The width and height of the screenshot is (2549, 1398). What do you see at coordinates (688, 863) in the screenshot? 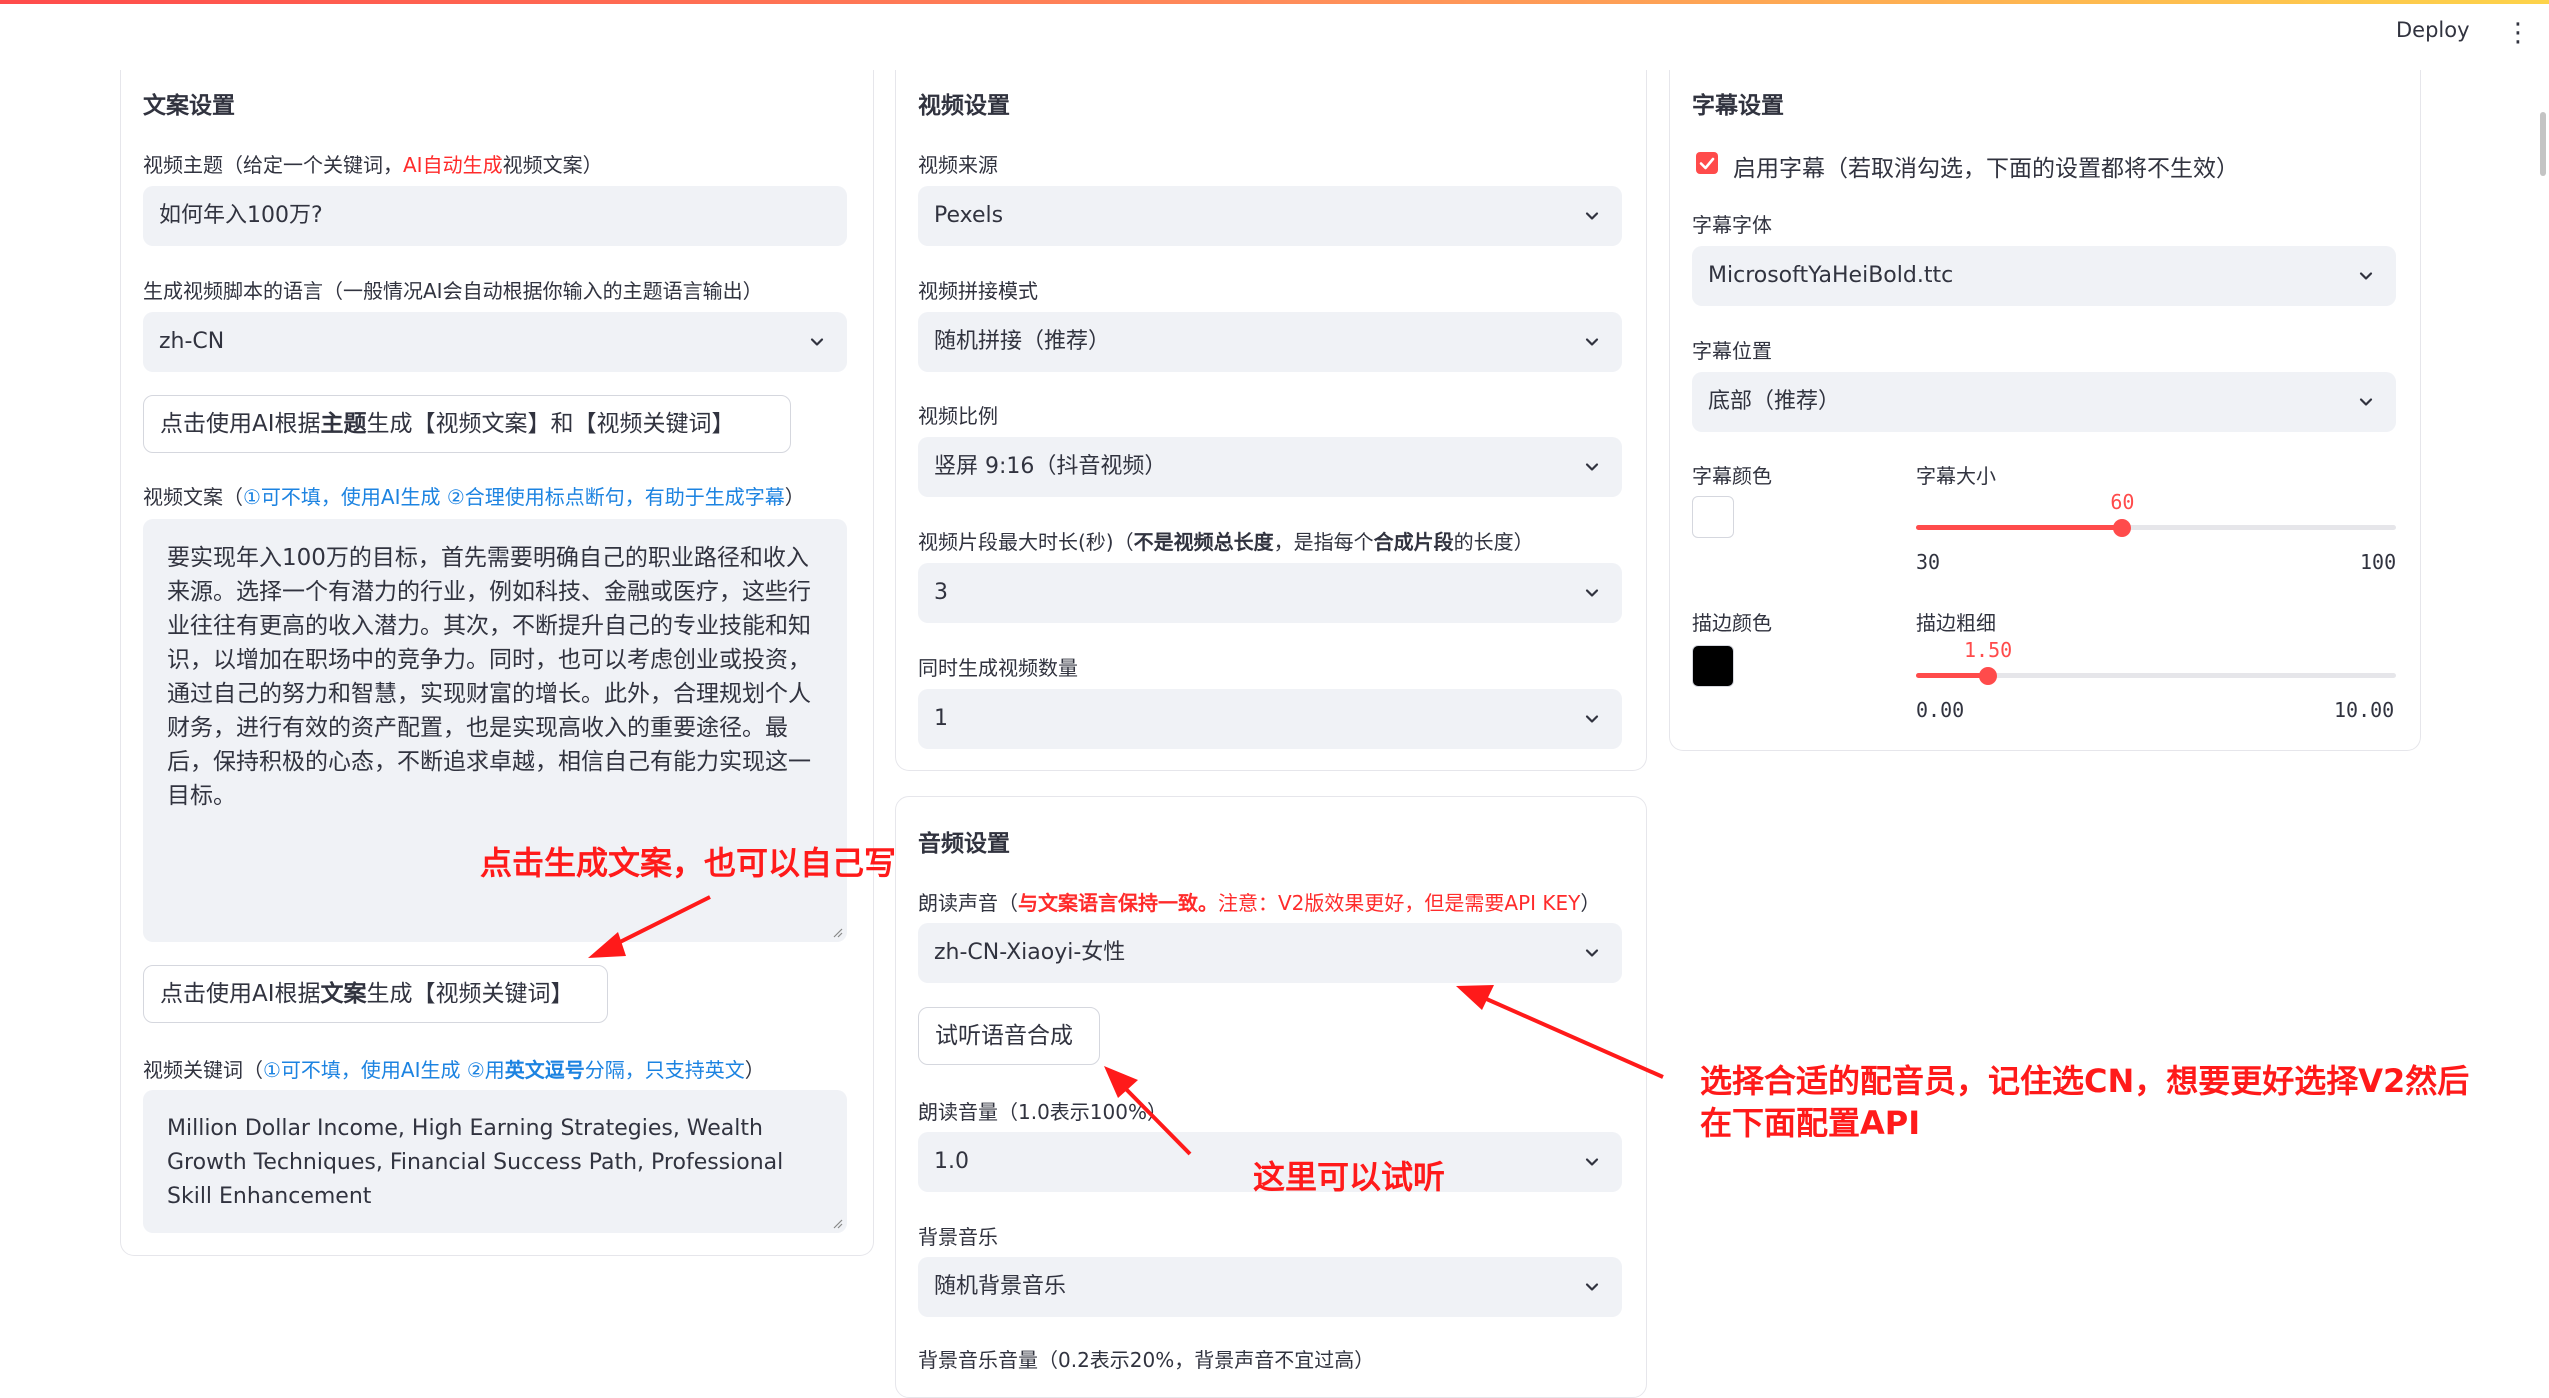
I see `annotation-generate-tip: 点击生成文案，也可以自己写` at bounding box center [688, 863].